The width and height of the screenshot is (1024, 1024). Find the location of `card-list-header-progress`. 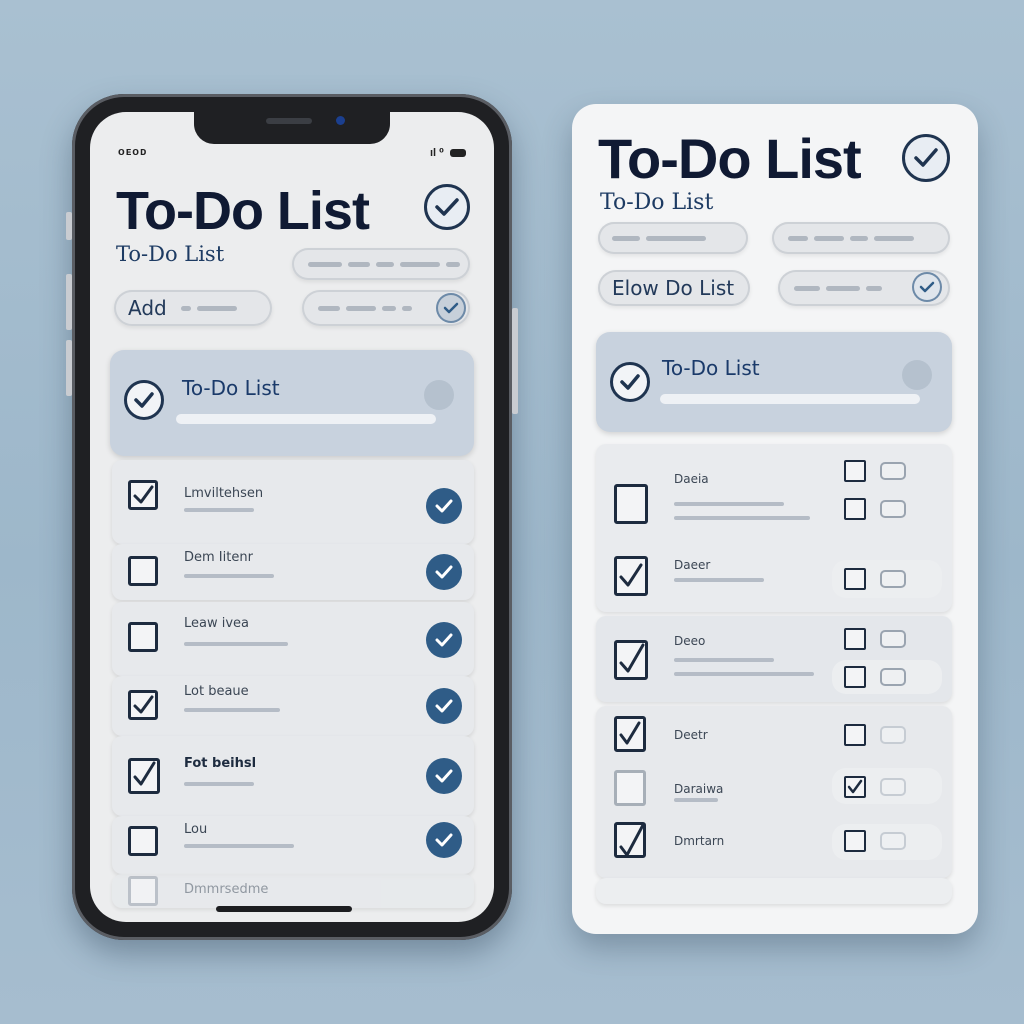

card-list-header-progress is located at coordinates (790, 399).